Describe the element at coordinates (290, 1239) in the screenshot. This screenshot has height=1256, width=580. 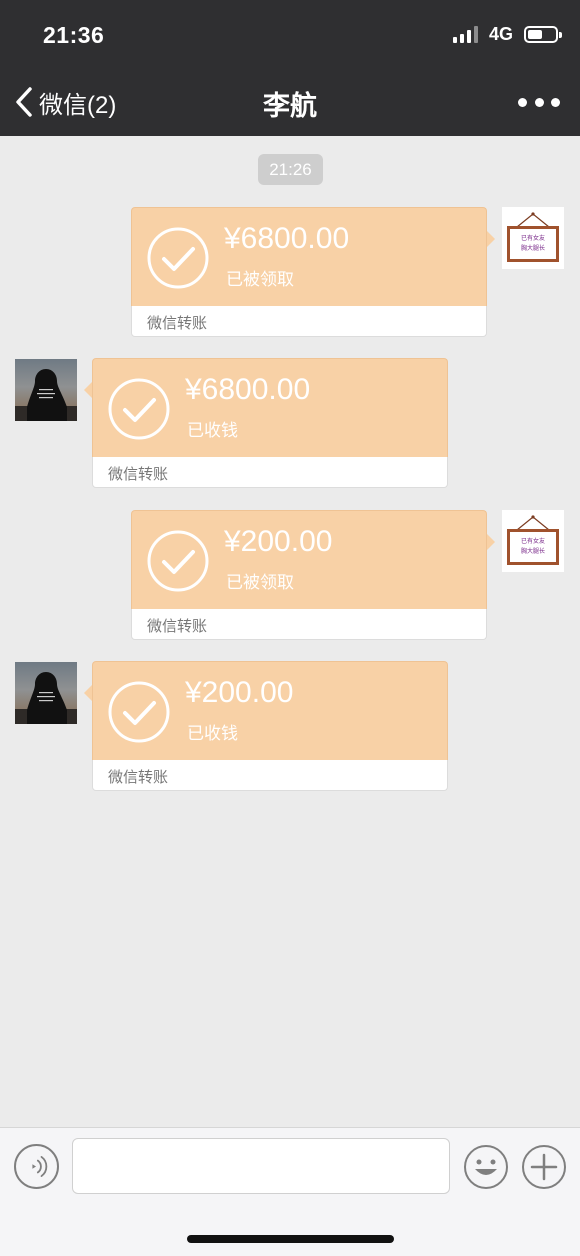
I see `home-indicator` at that location.